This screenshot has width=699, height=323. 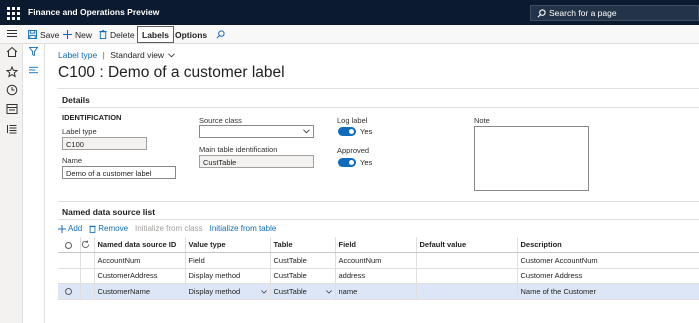 I want to click on tab-options-label: Options, so click(x=191, y=34).